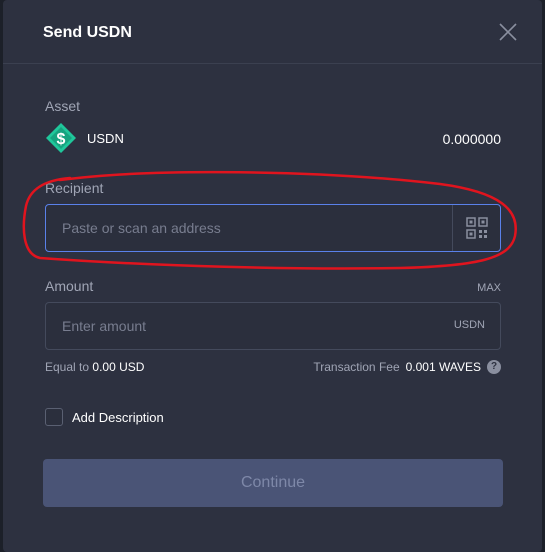 Image resolution: width=545 pixels, height=552 pixels. I want to click on amount-input, so click(246, 326).